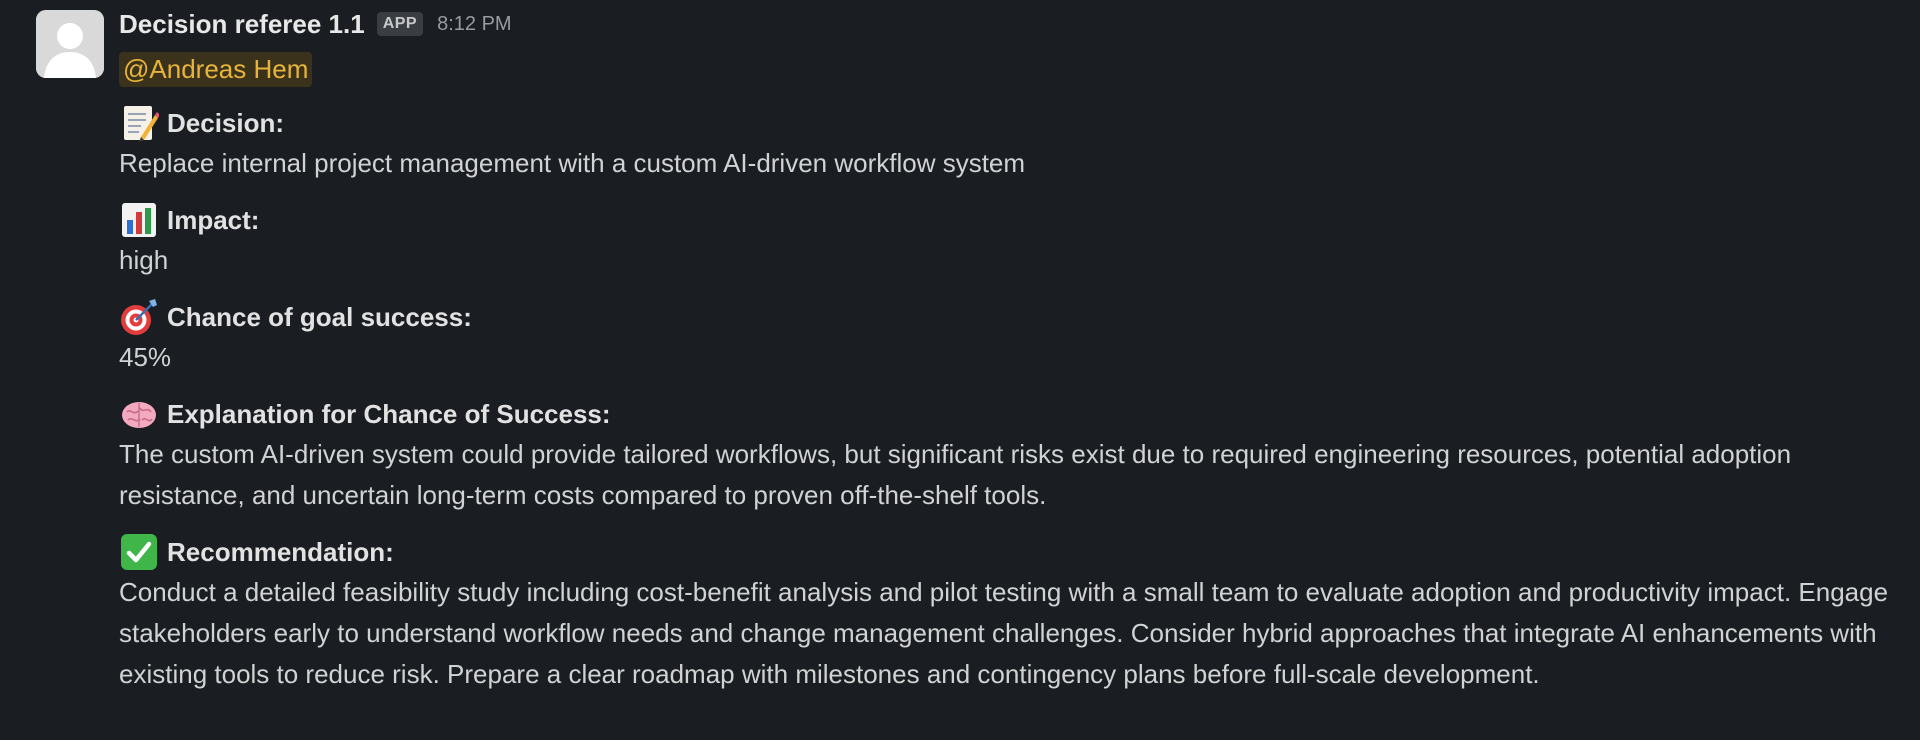  What do you see at coordinates (139, 552) in the screenshot?
I see `check-mark-icon` at bounding box center [139, 552].